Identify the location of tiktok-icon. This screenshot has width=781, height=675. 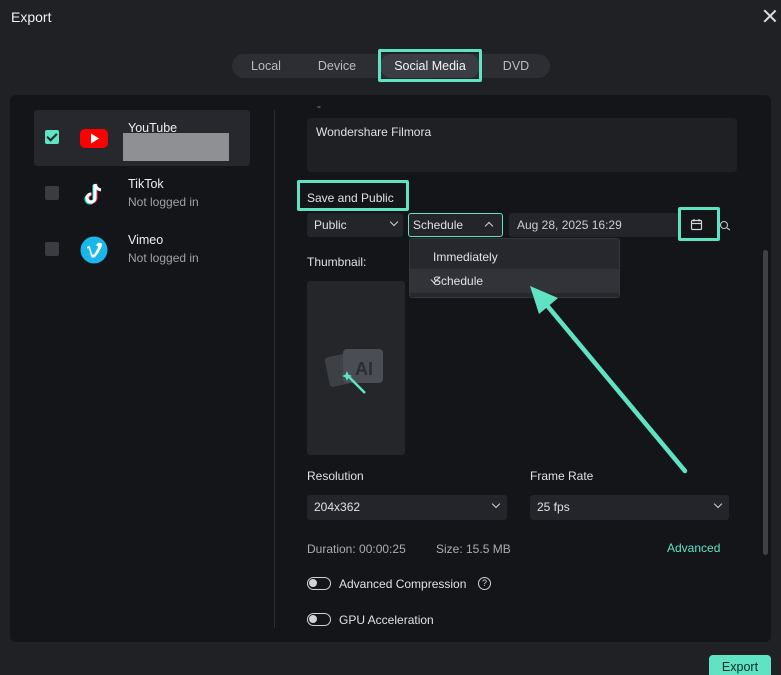
(93, 194).